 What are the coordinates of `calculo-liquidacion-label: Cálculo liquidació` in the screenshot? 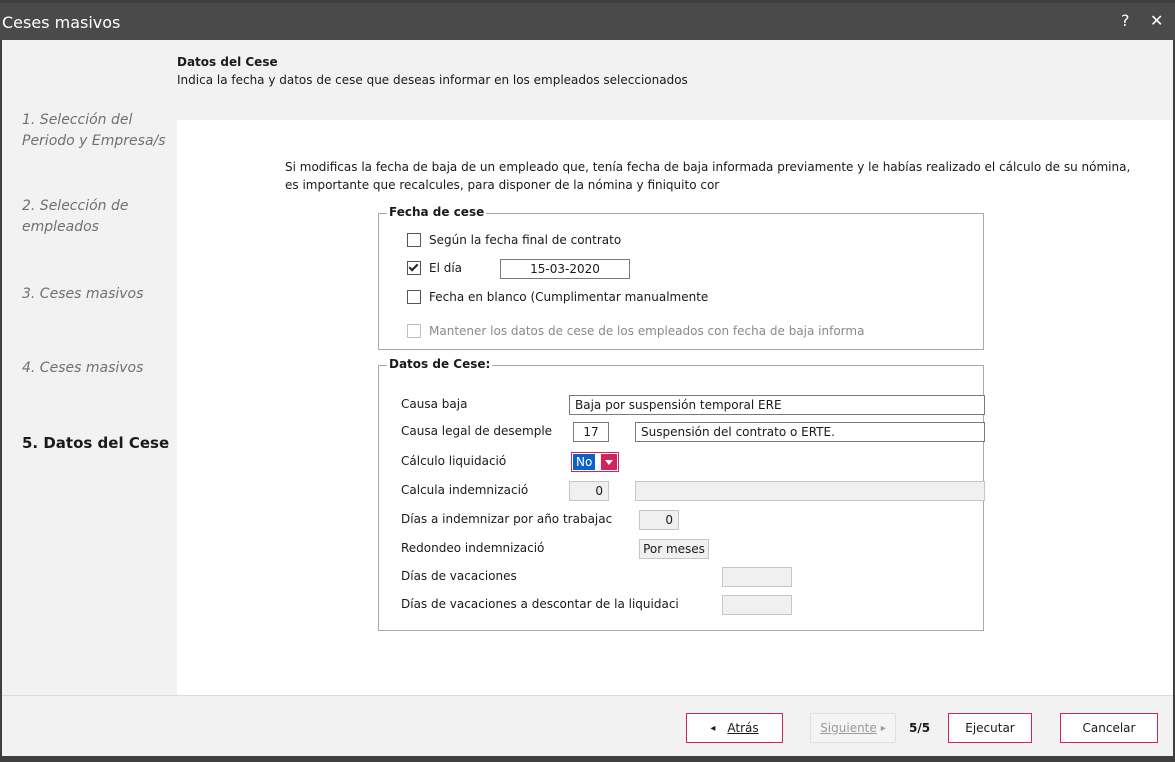 It's located at (454, 461).